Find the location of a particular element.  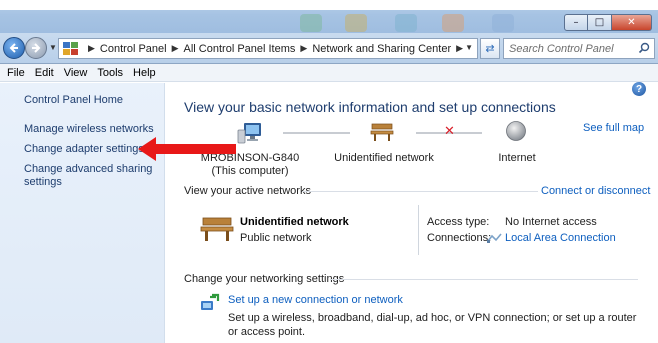

setup-connection-icon is located at coordinates (210, 301).